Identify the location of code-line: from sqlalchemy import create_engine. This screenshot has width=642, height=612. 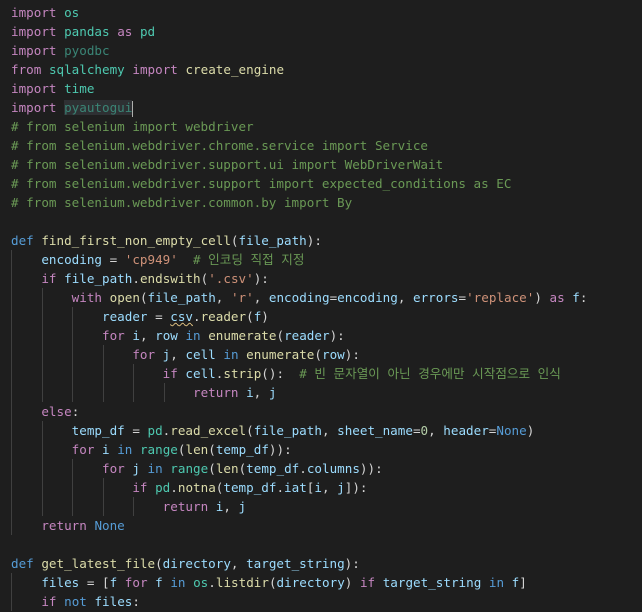
(321, 69).